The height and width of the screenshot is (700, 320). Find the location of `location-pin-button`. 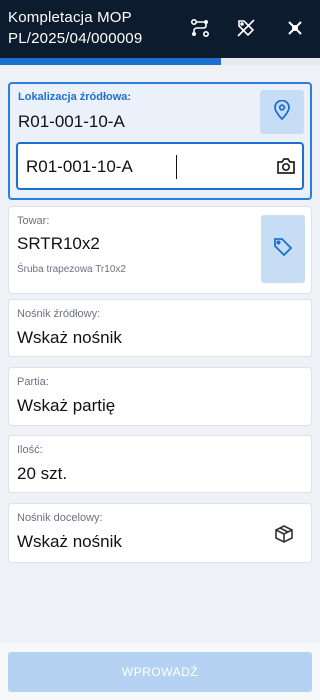

location-pin-button is located at coordinates (282, 112).